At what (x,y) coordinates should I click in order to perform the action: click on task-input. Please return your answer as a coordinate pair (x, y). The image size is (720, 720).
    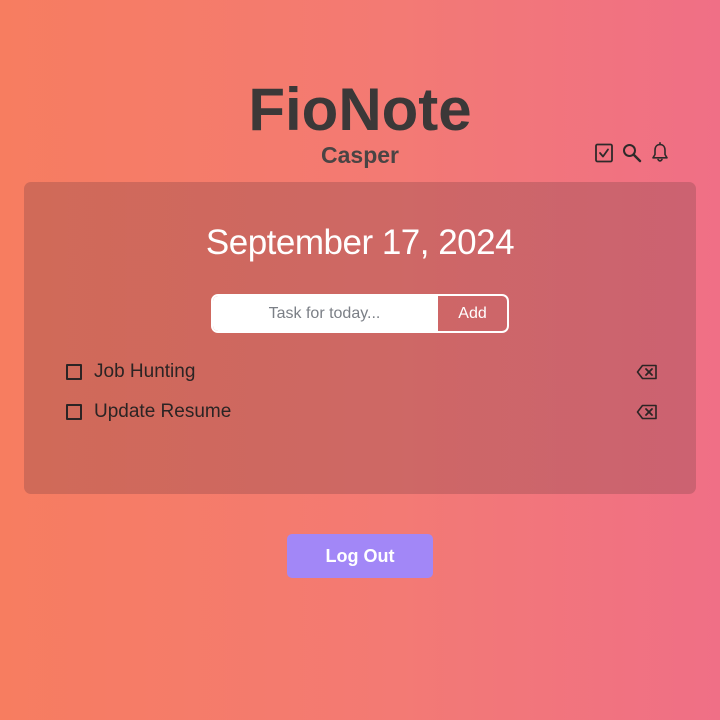
    Looking at the image, I should click on (324, 313).